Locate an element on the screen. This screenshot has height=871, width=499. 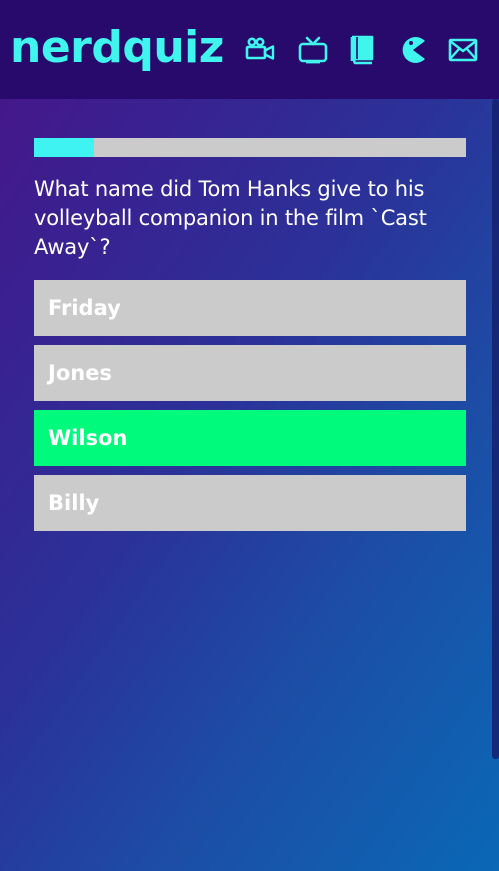
pacman-icon is located at coordinates (413, 50).